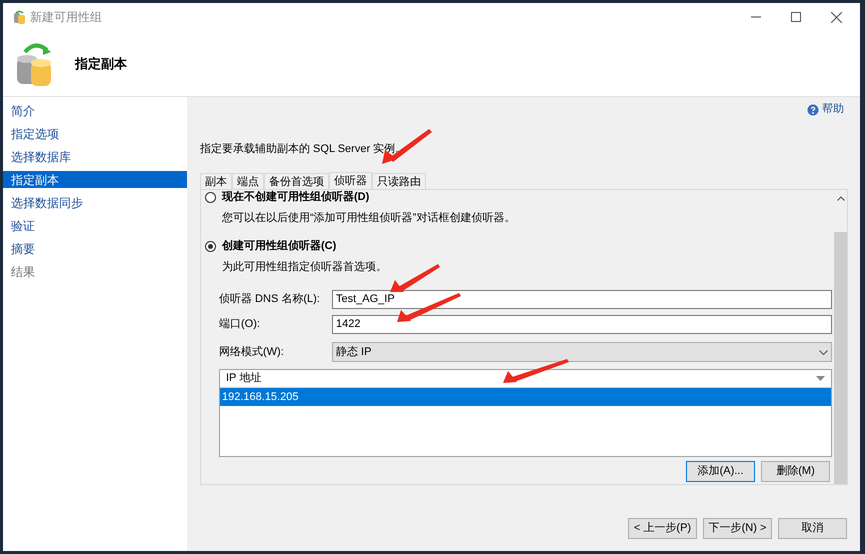  I want to click on app-icon, so click(19, 17).